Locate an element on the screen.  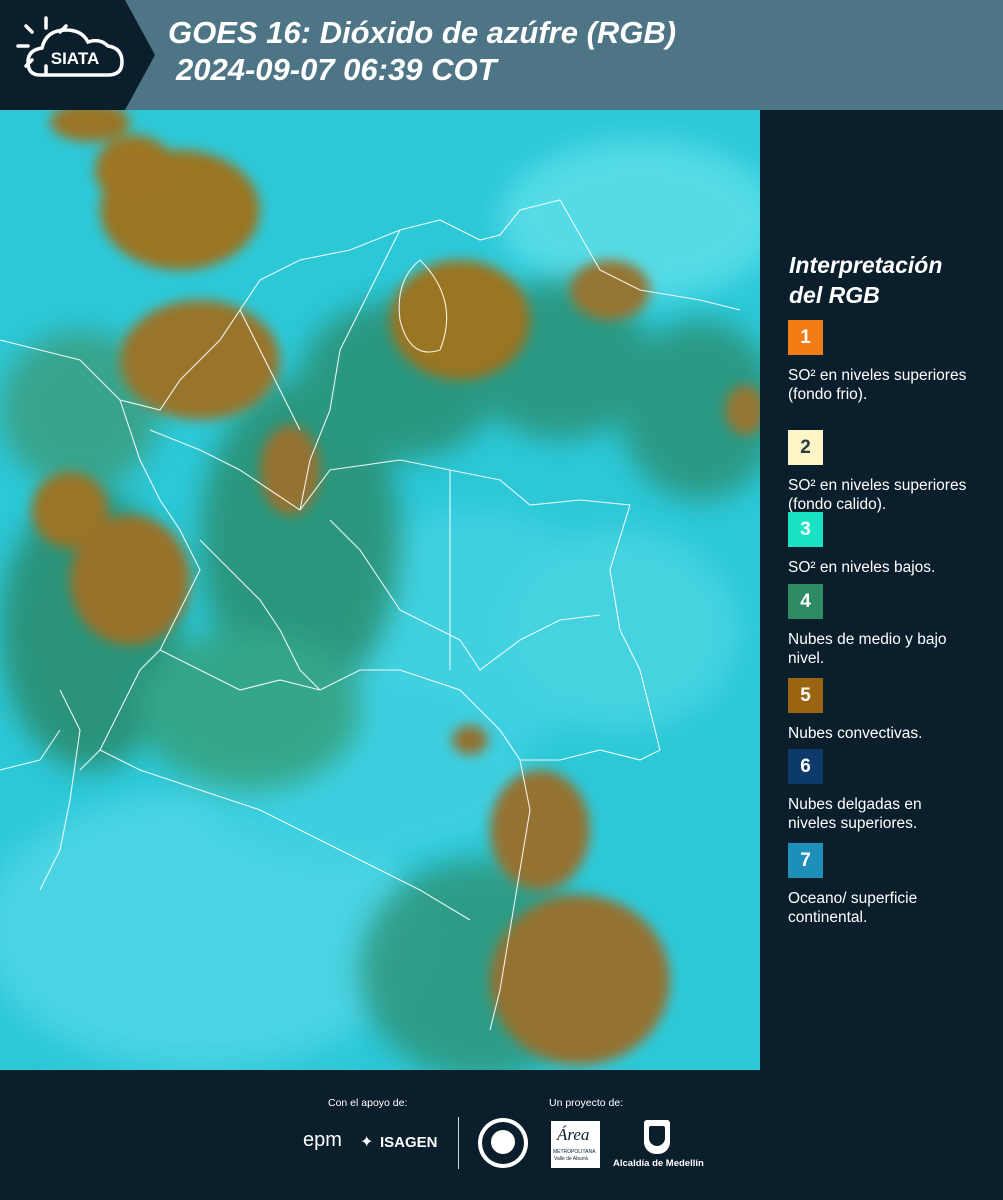
project-label: Un proyecto de: is located at coordinates (586, 1103).